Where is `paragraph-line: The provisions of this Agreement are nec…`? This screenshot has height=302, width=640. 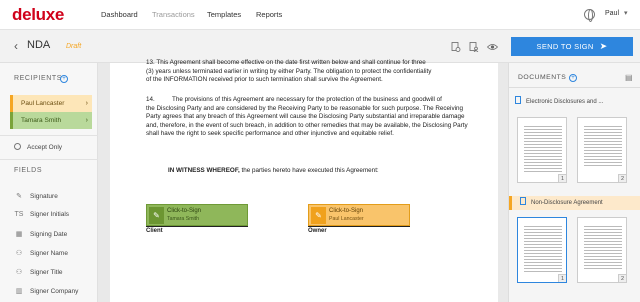 paragraph-line: The provisions of this Agreement are nec… is located at coordinates (307, 99).